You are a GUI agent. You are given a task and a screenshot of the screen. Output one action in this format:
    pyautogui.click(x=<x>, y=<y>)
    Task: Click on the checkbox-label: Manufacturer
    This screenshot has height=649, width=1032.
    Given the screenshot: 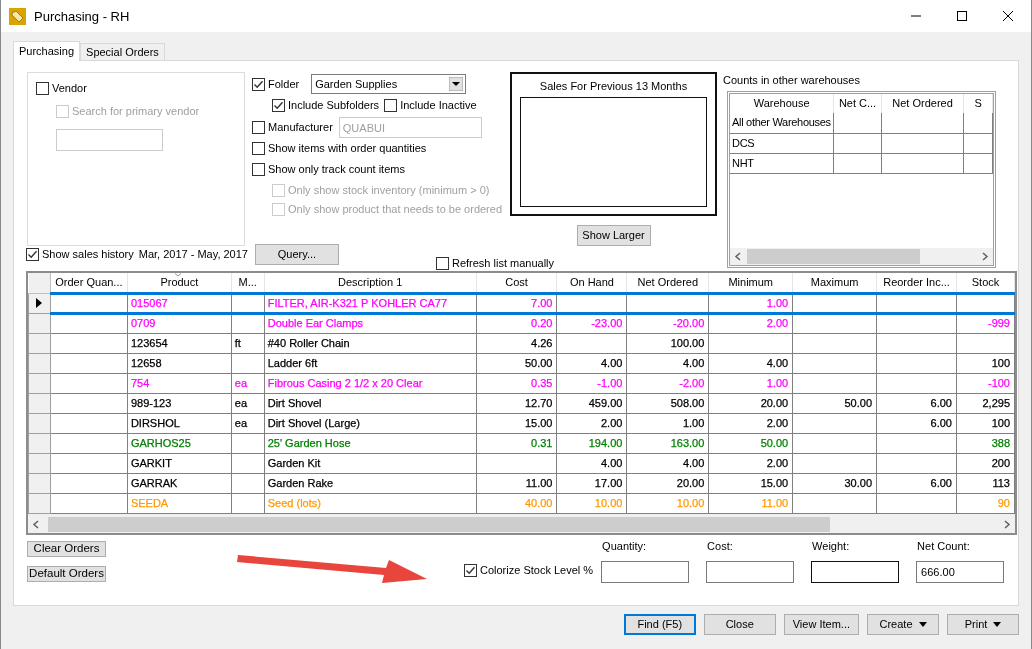 What is the action you would take?
    pyautogui.click(x=300, y=127)
    